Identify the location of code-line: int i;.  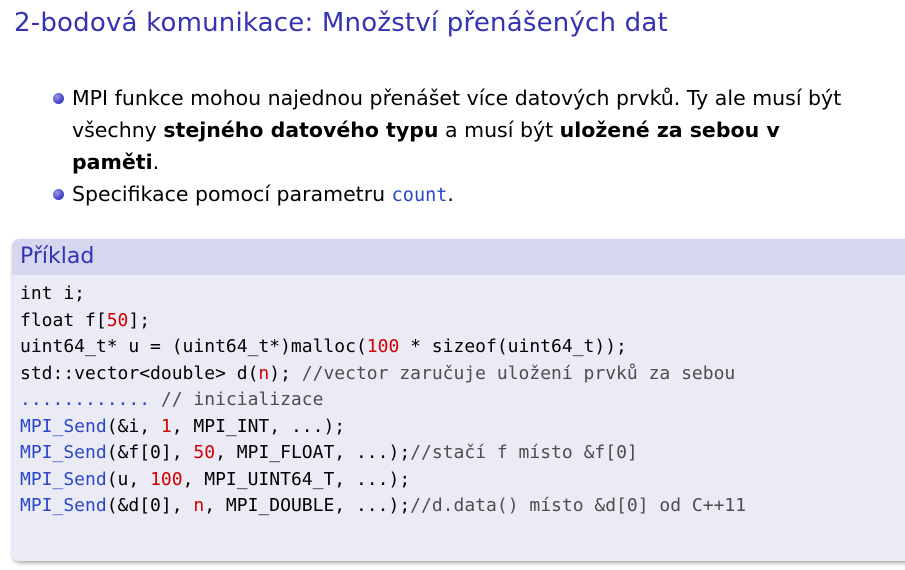
(462, 294).